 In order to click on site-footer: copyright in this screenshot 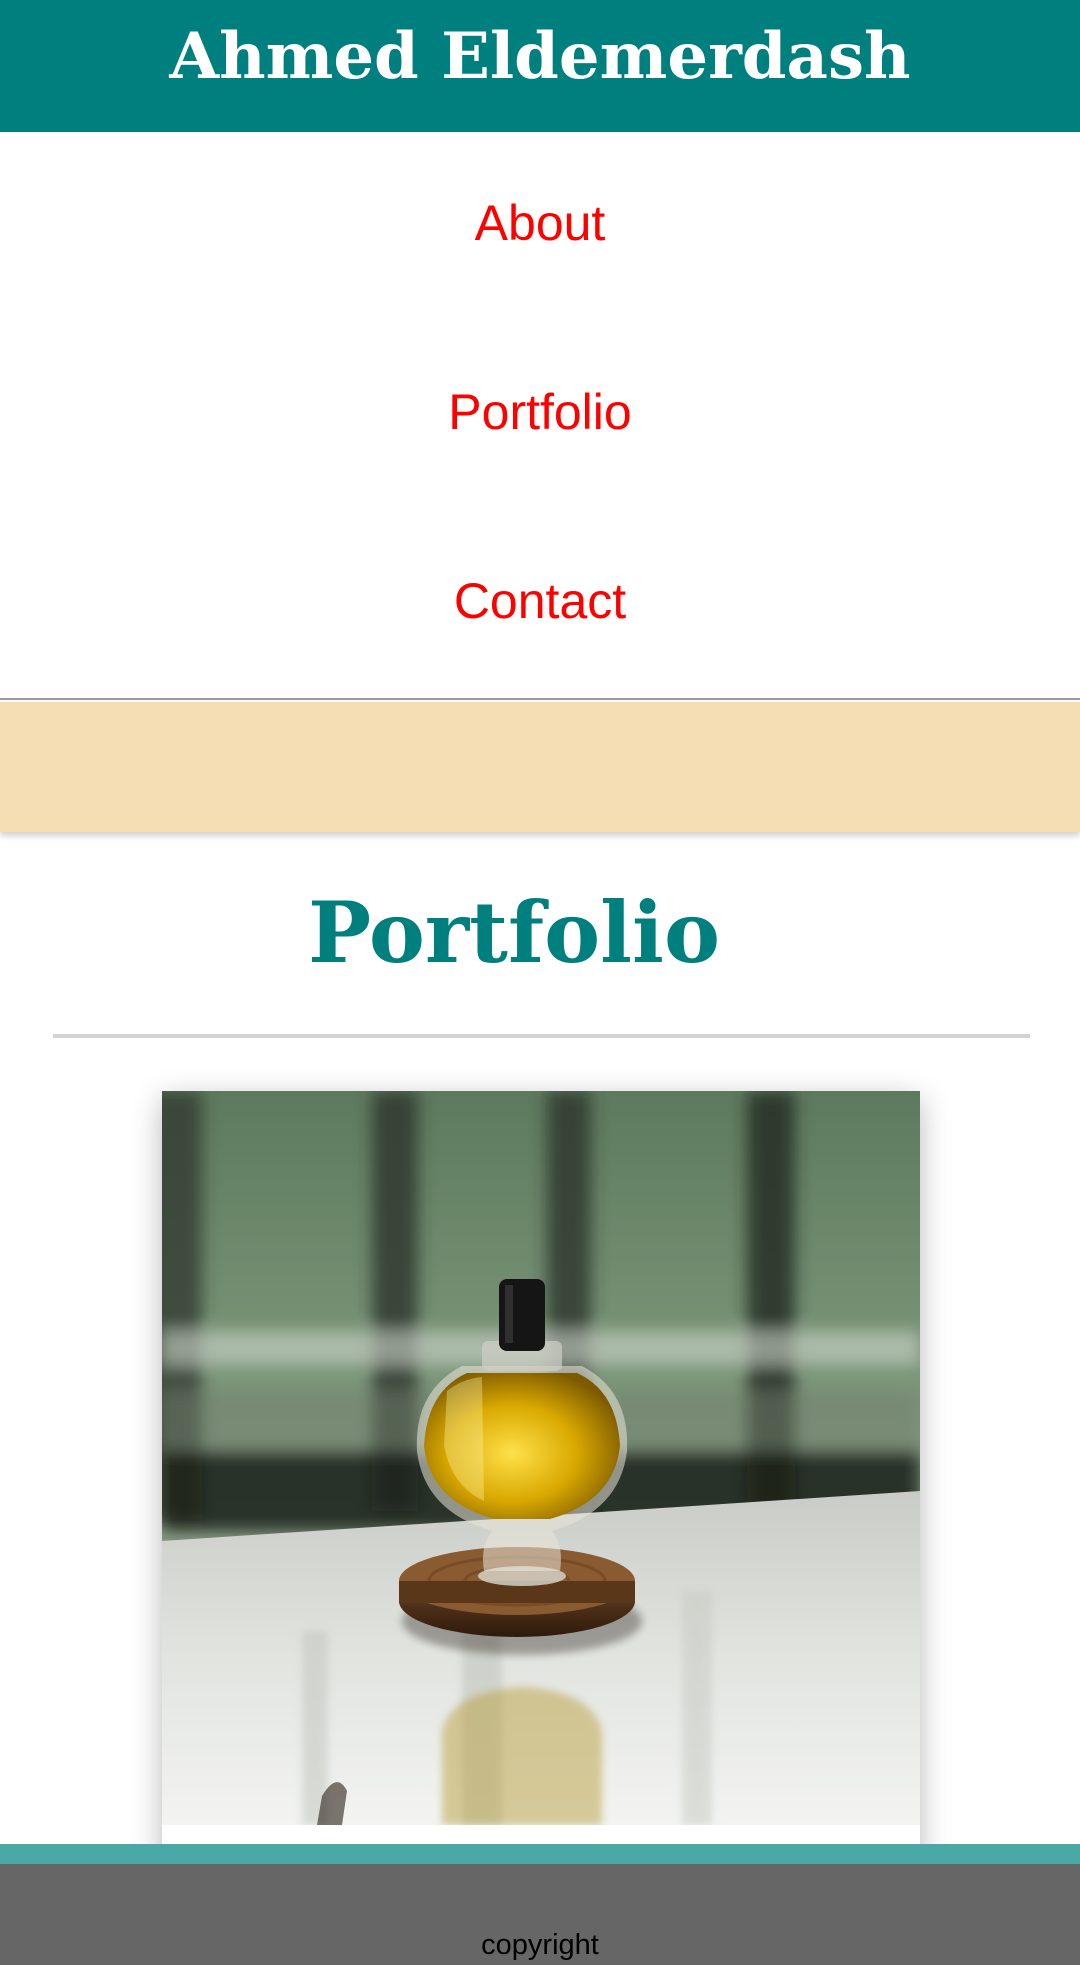, I will do `click(540, 1914)`.